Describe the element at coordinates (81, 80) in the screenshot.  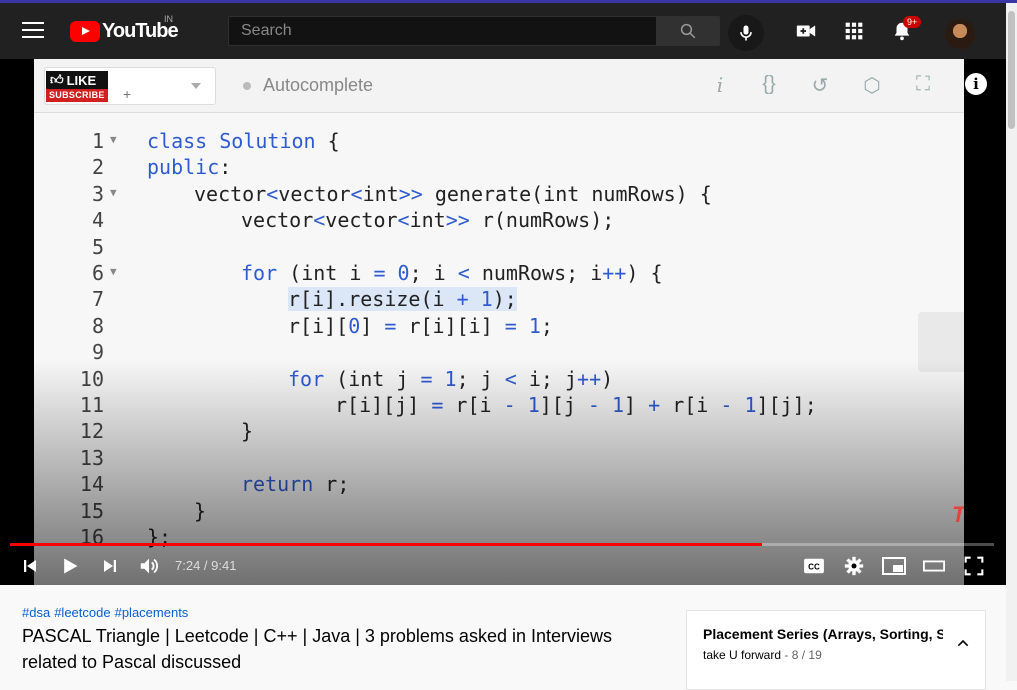
I see `like-label: LIKE` at that location.